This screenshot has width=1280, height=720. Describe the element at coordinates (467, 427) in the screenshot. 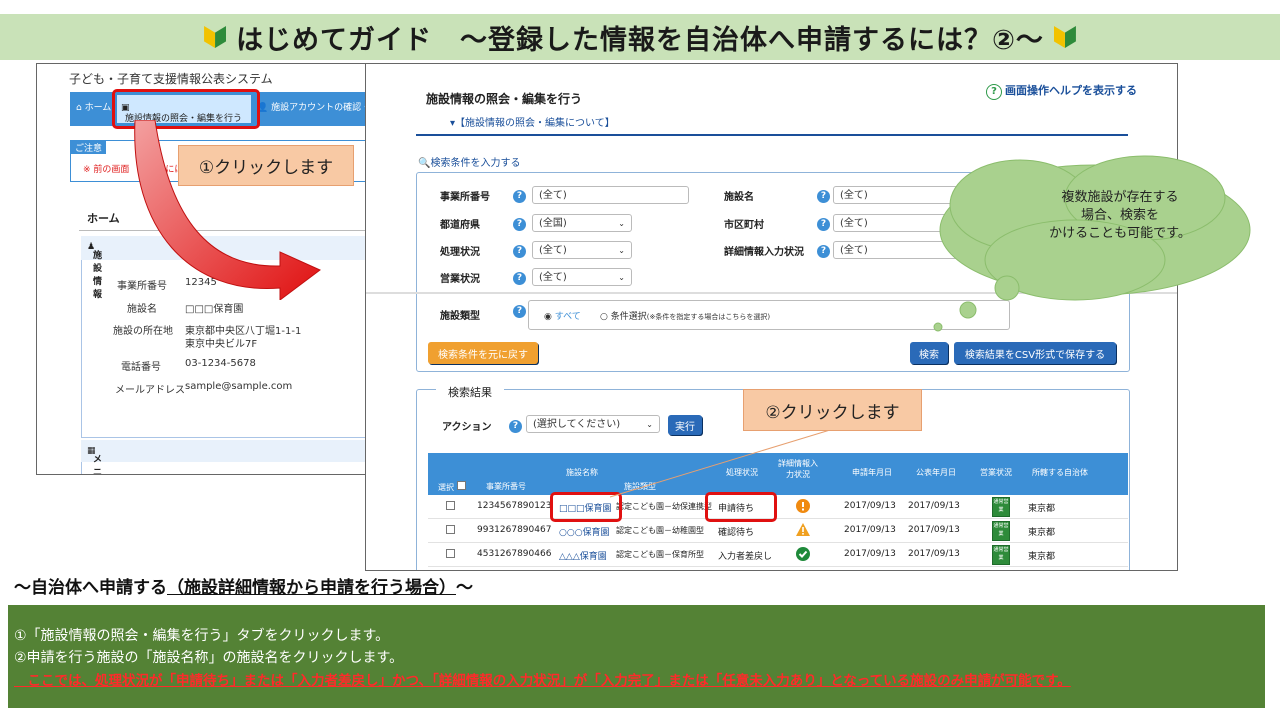

I see `label-action: アクション` at that location.